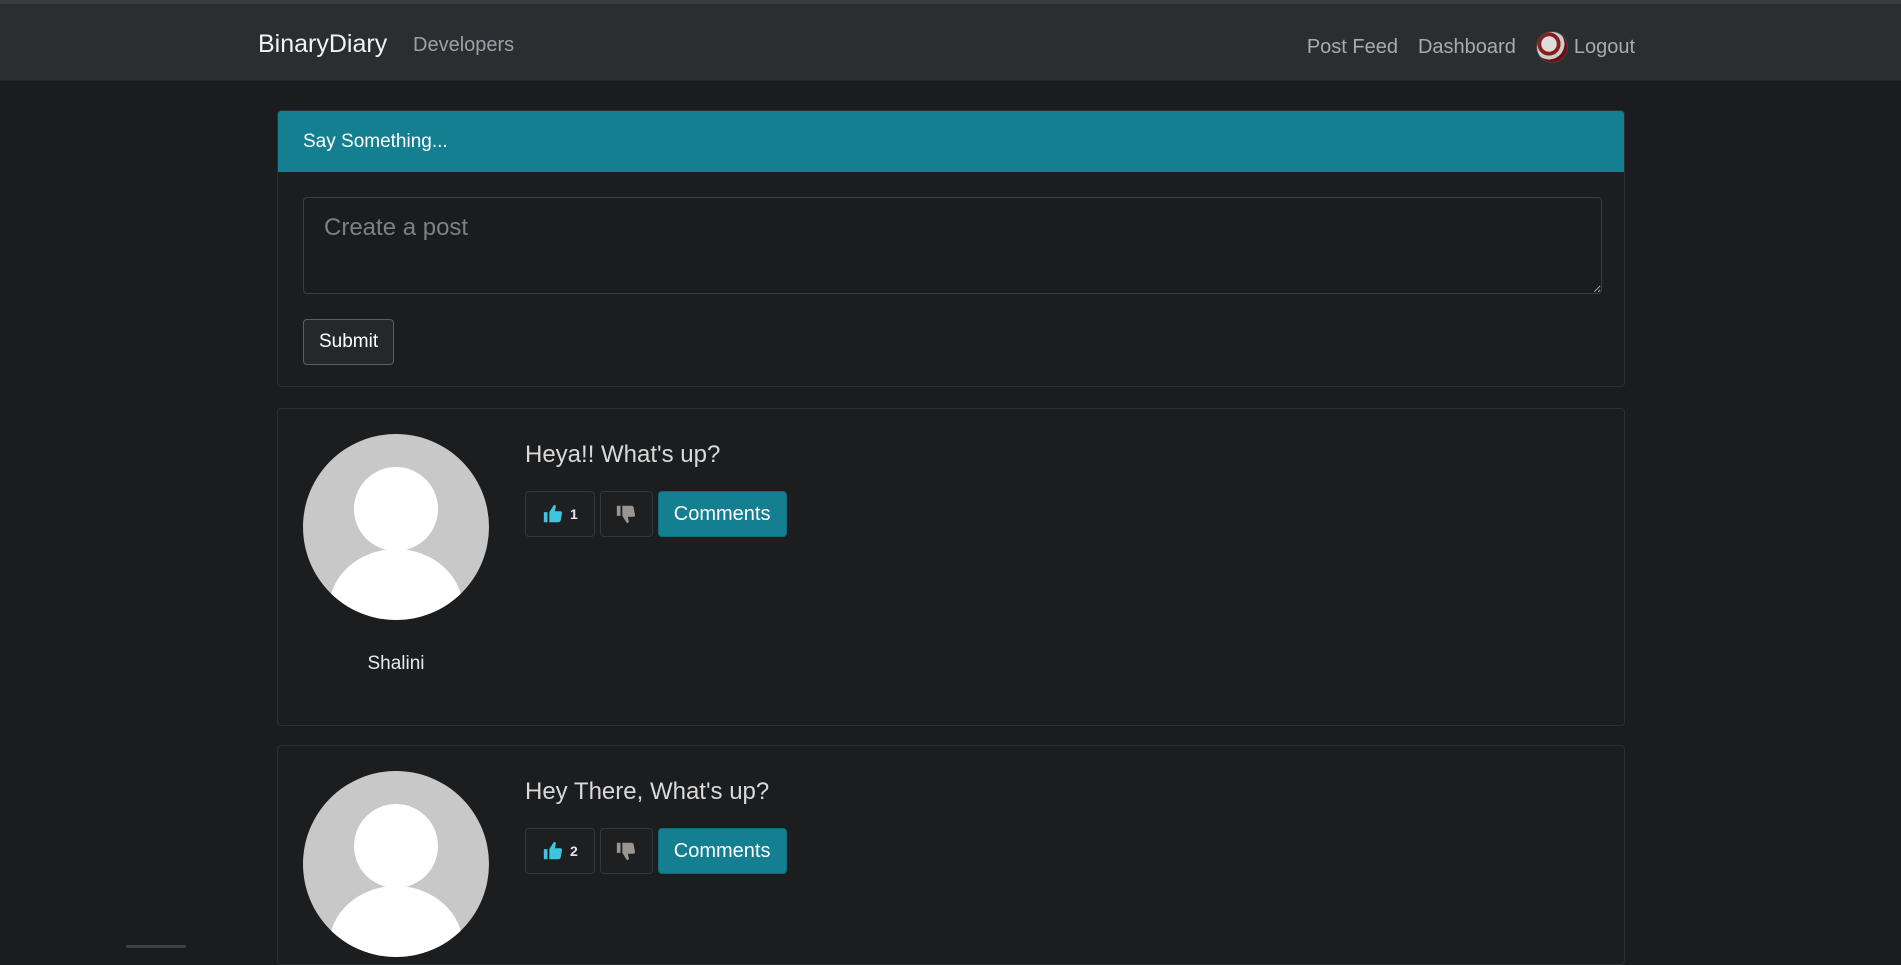 The height and width of the screenshot is (965, 1901). I want to click on nav-post-feed: Post Feed, so click(1352, 47).